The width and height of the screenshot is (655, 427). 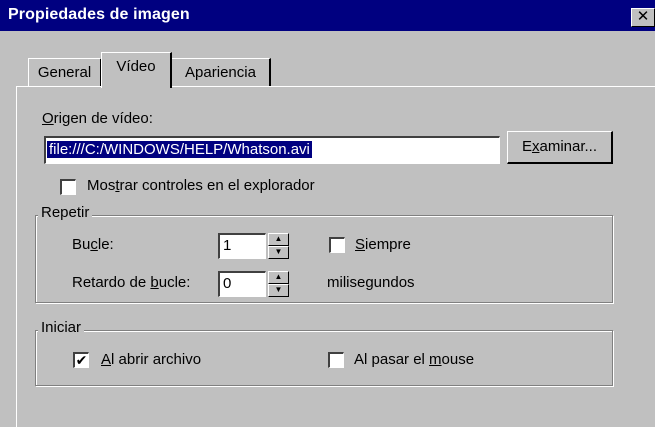 I want to click on close-button: ✕, so click(x=643, y=17).